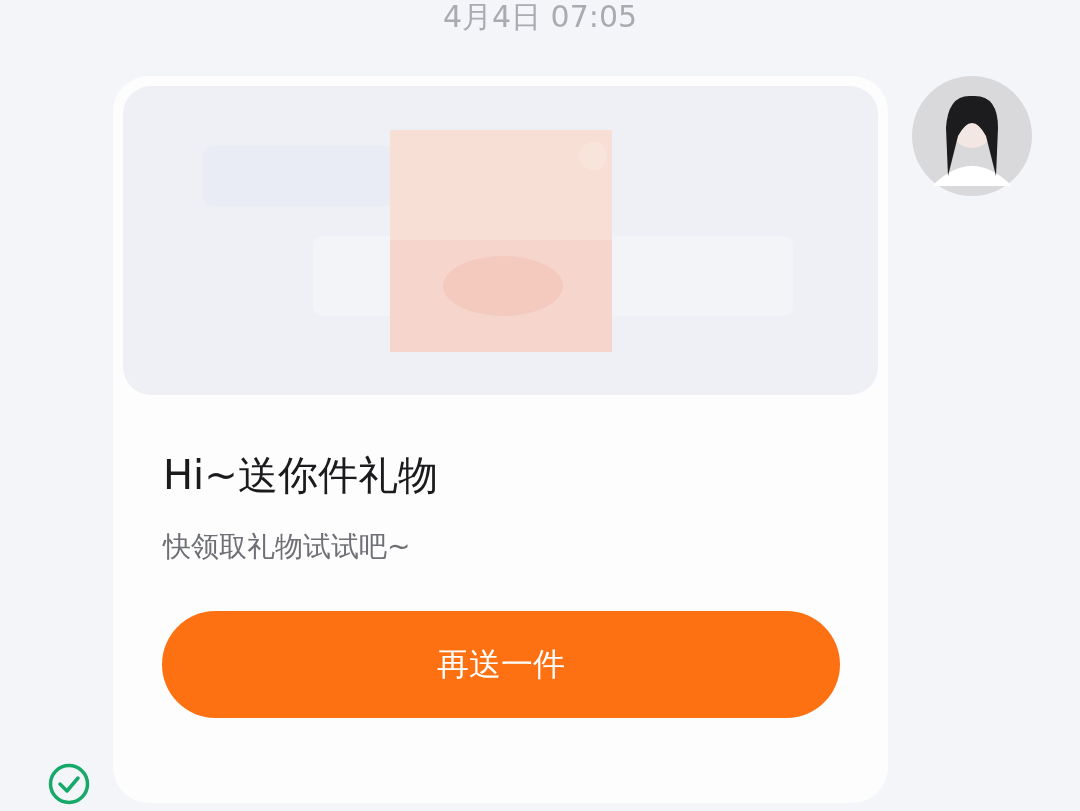  Describe the element at coordinates (287, 547) in the screenshot. I see `message-subtitle: 快领取礼物试试吧~` at that location.